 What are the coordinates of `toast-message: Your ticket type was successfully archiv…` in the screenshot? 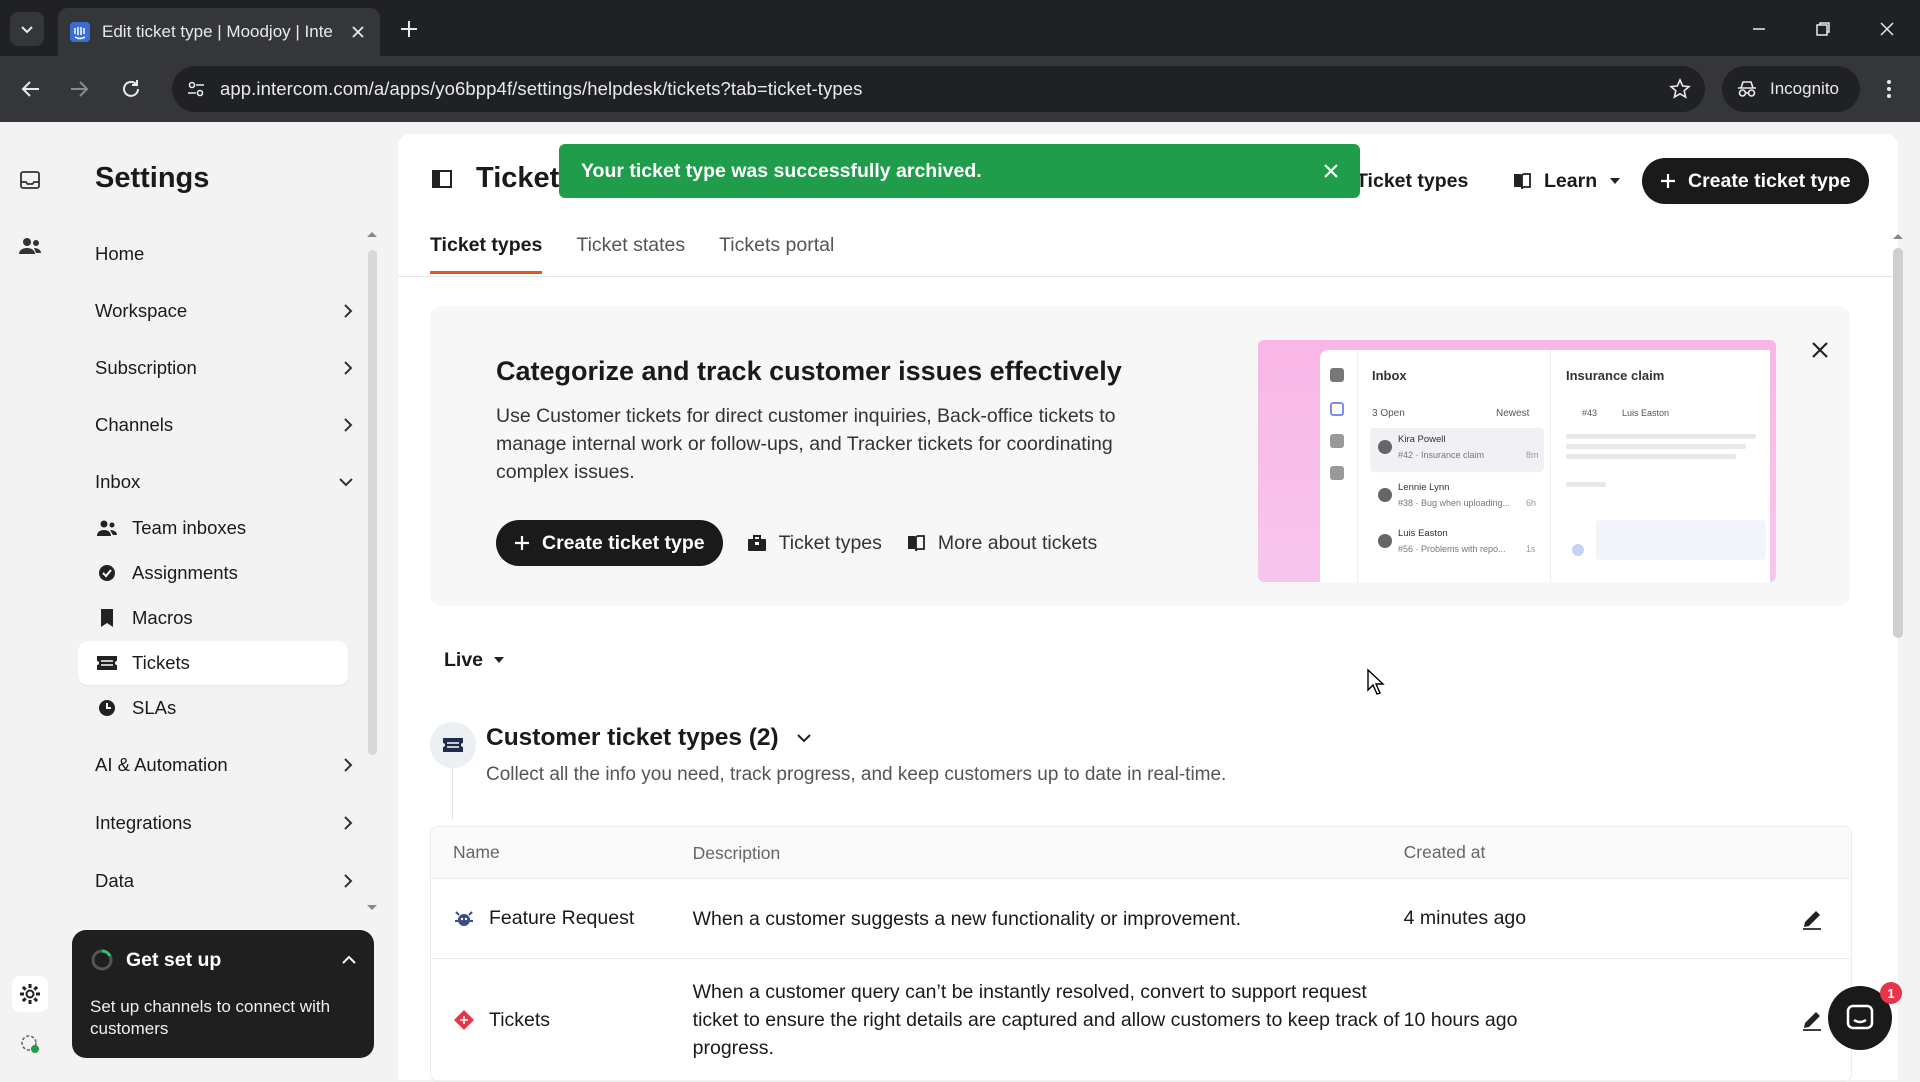 It's located at (781, 170).